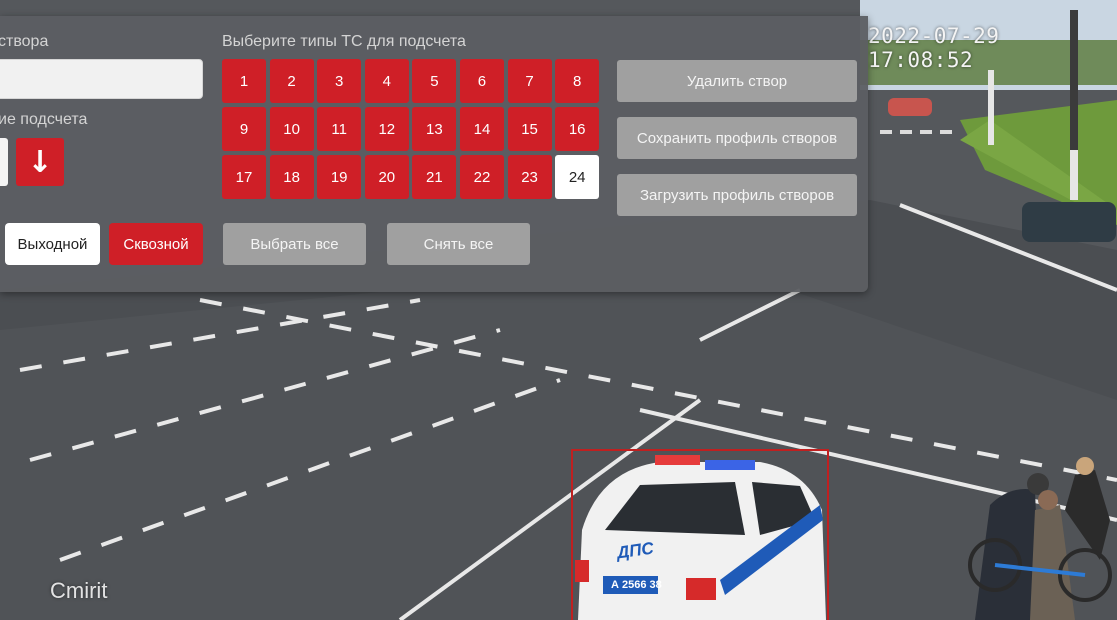 This screenshot has height=620, width=1117. What do you see at coordinates (101, 79) in the screenshot?
I see `gate-name-input` at bounding box center [101, 79].